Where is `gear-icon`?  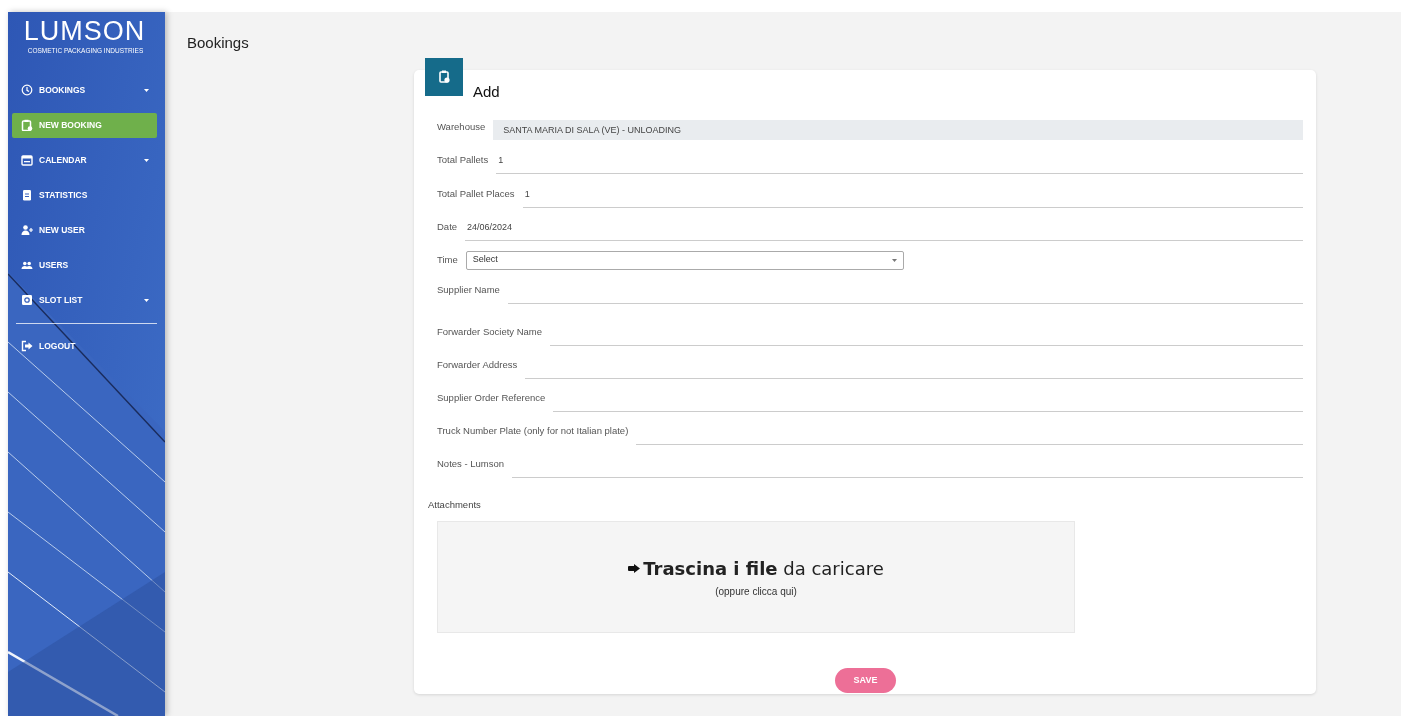
gear-icon is located at coordinates (27, 300).